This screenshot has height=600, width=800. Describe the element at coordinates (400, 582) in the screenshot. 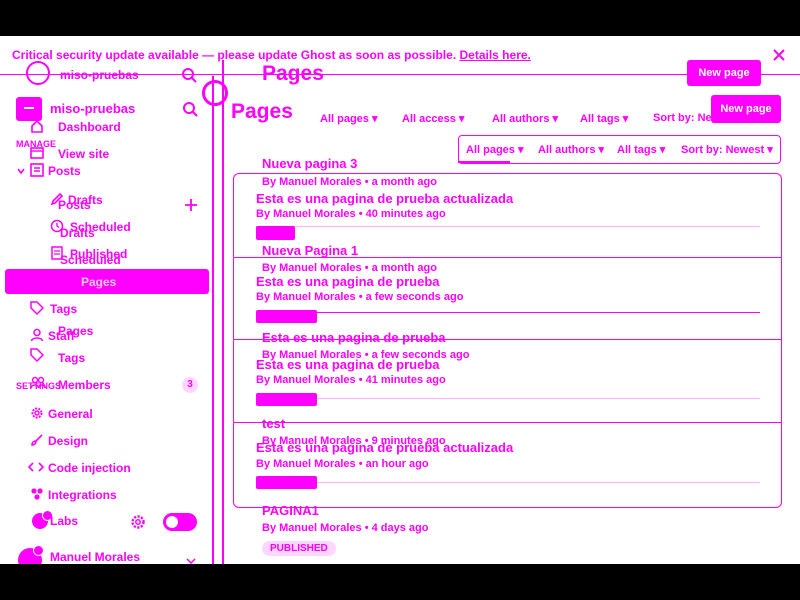

I see `letterbox-bottom` at that location.